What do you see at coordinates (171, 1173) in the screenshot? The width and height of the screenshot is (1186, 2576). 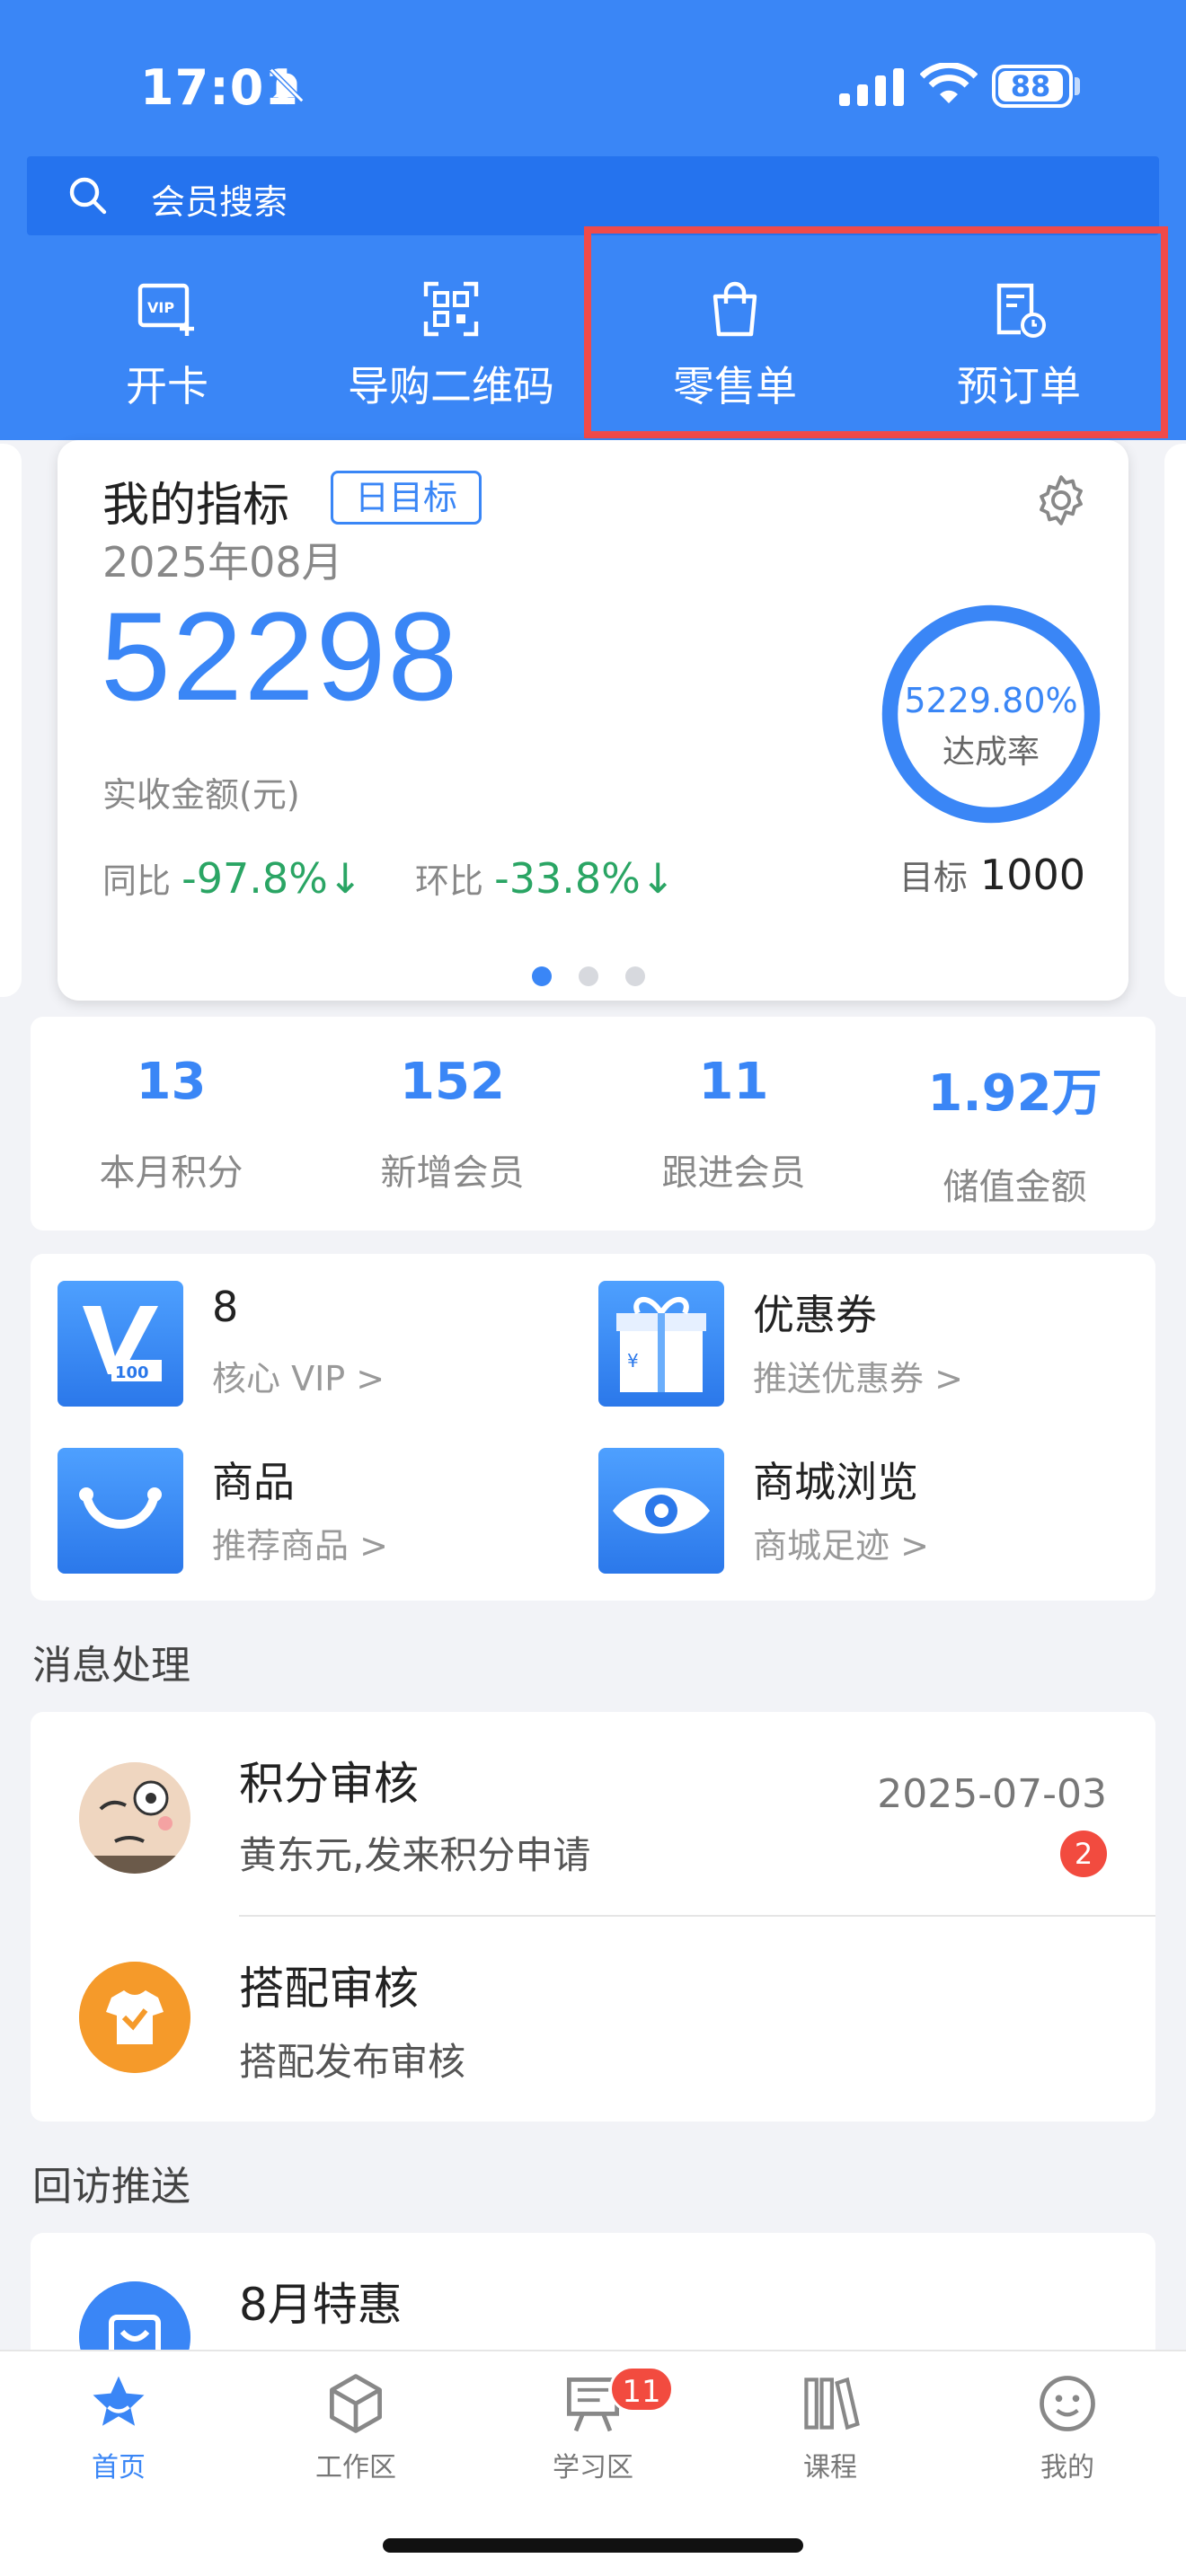 I see `stat-label: 本月积分` at bounding box center [171, 1173].